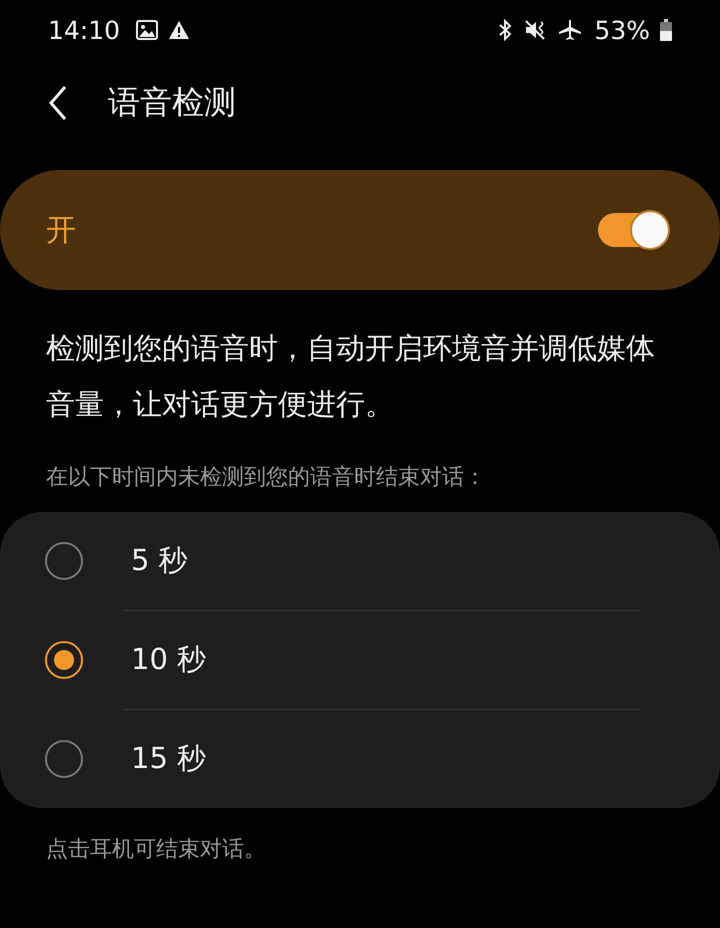 The image size is (720, 928). Describe the element at coordinates (360, 230) in the screenshot. I see `master-switch-bar: 开` at that location.